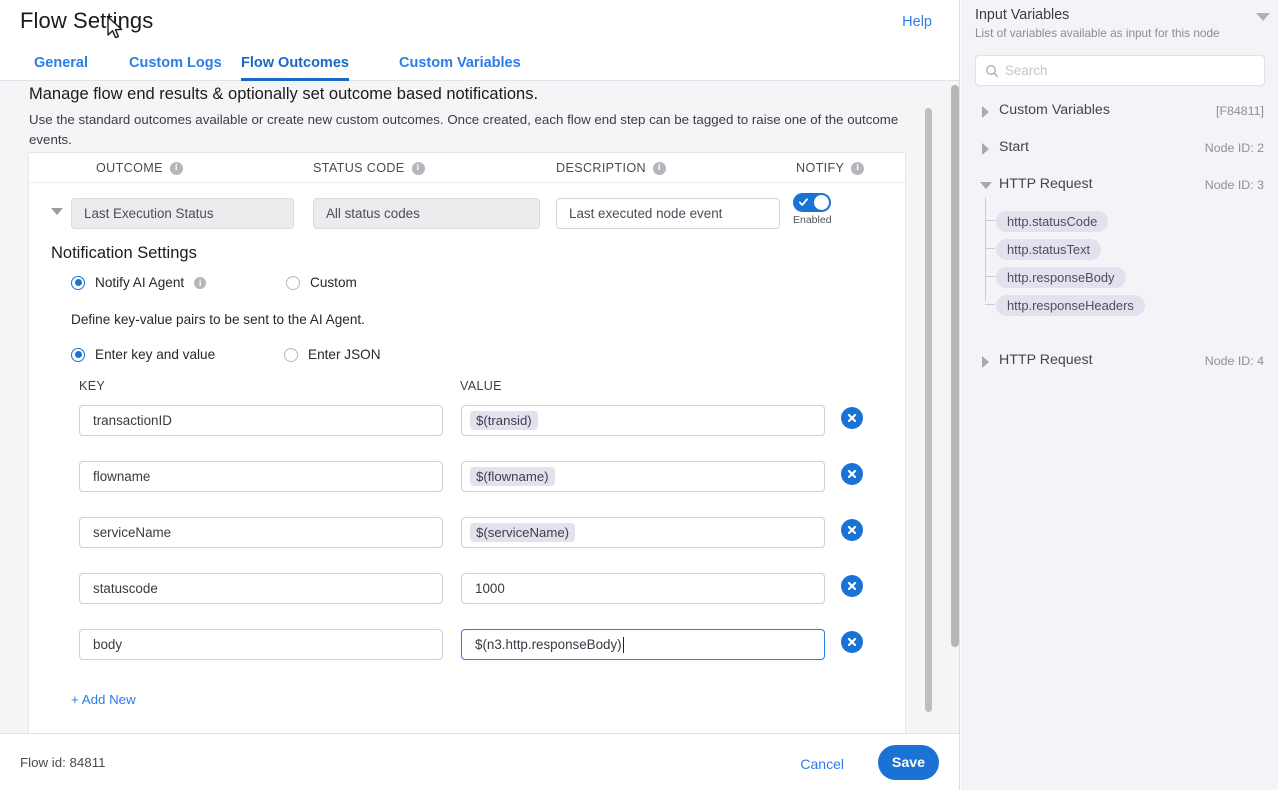 The image size is (1278, 790). What do you see at coordinates (1234, 148) in the screenshot?
I see `sidebar-group-meta: Node ID: 2` at bounding box center [1234, 148].